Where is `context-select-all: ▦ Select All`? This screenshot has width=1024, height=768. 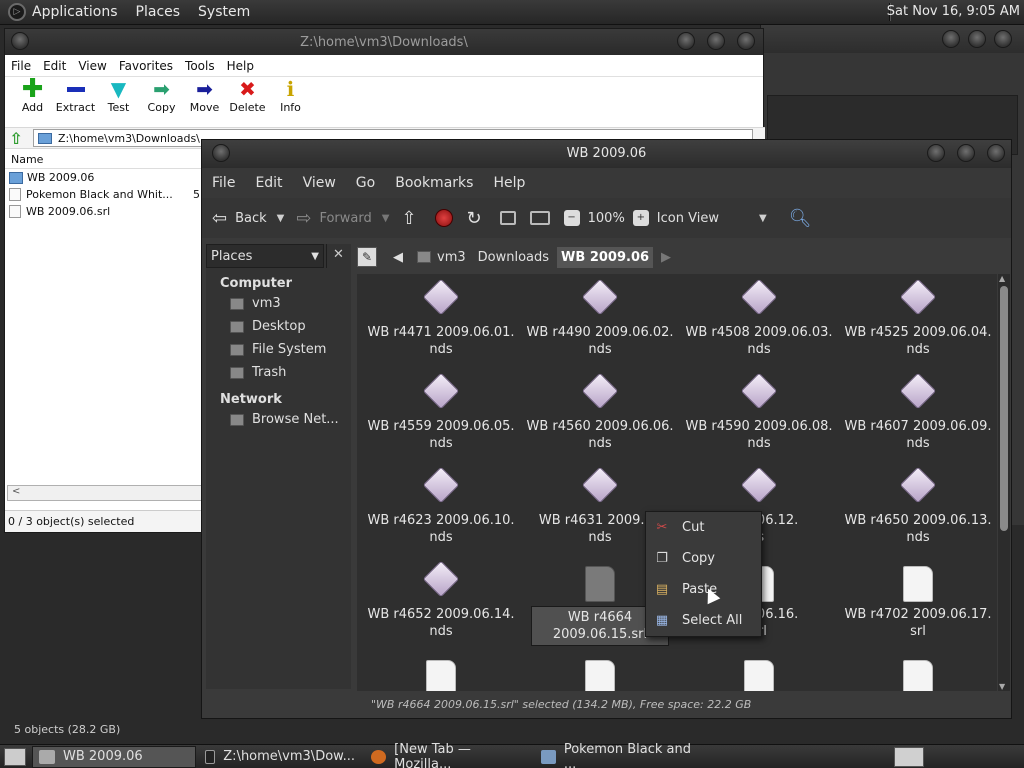
context-select-all: ▦ Select All is located at coordinates (703, 620).